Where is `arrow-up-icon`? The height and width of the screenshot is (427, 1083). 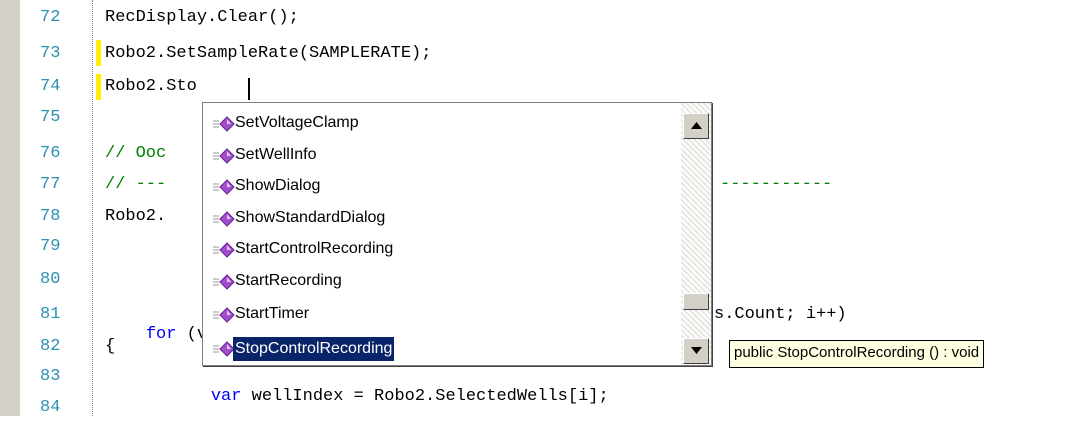 arrow-up-icon is located at coordinates (696, 125).